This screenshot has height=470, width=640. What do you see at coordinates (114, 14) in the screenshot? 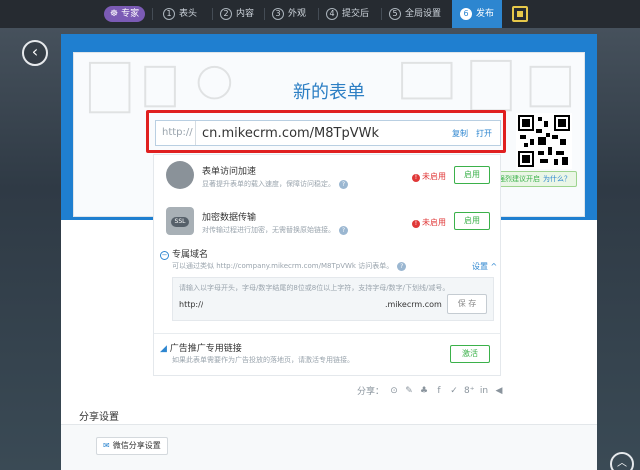
I see `pro-icon: ☸` at bounding box center [114, 14].